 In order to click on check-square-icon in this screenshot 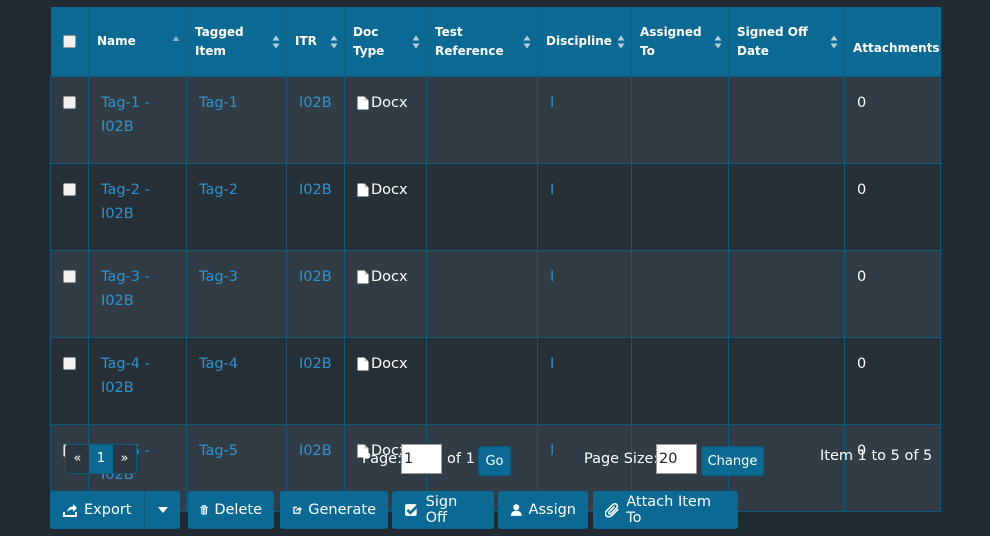, I will do `click(412, 509)`.